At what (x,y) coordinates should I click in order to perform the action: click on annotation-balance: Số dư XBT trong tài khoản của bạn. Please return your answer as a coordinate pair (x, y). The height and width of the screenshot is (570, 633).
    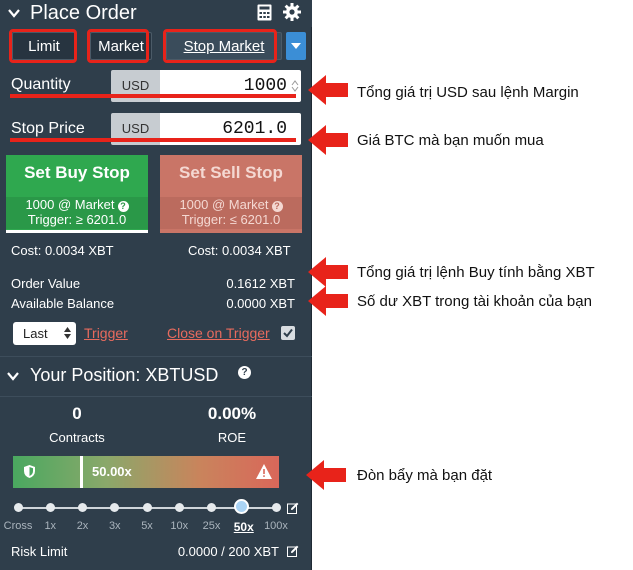
    Looking at the image, I should click on (474, 301).